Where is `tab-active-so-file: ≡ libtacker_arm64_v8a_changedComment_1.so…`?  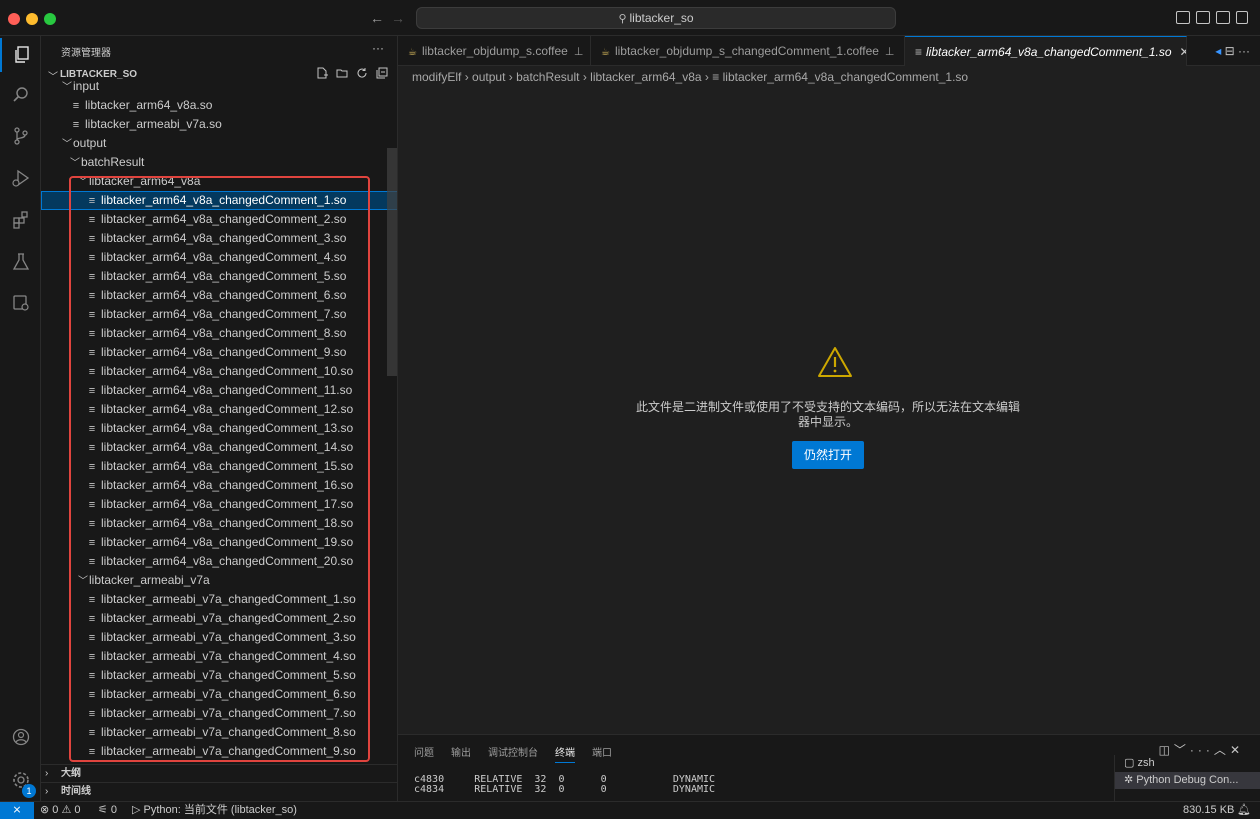 tab-active-so-file: ≡ libtacker_arm64_v8a_changedComment_1.so… is located at coordinates (1046, 51).